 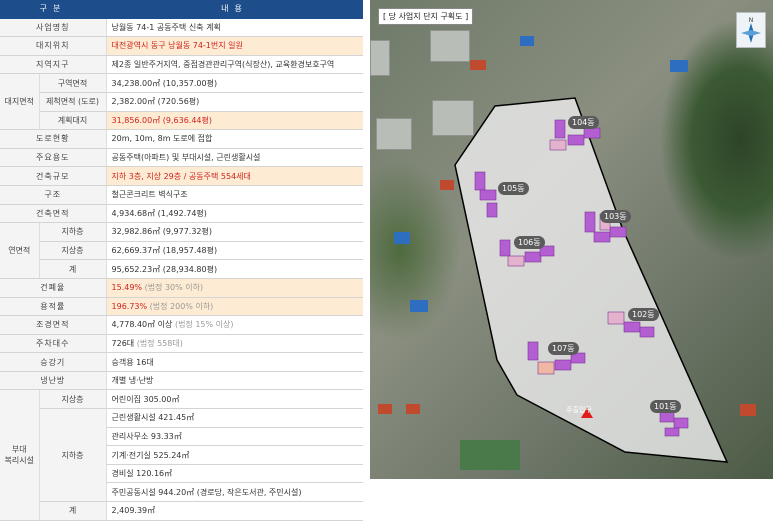 What do you see at coordinates (583, 122) in the screenshot?
I see `building-label-104: 104동` at bounding box center [583, 122].